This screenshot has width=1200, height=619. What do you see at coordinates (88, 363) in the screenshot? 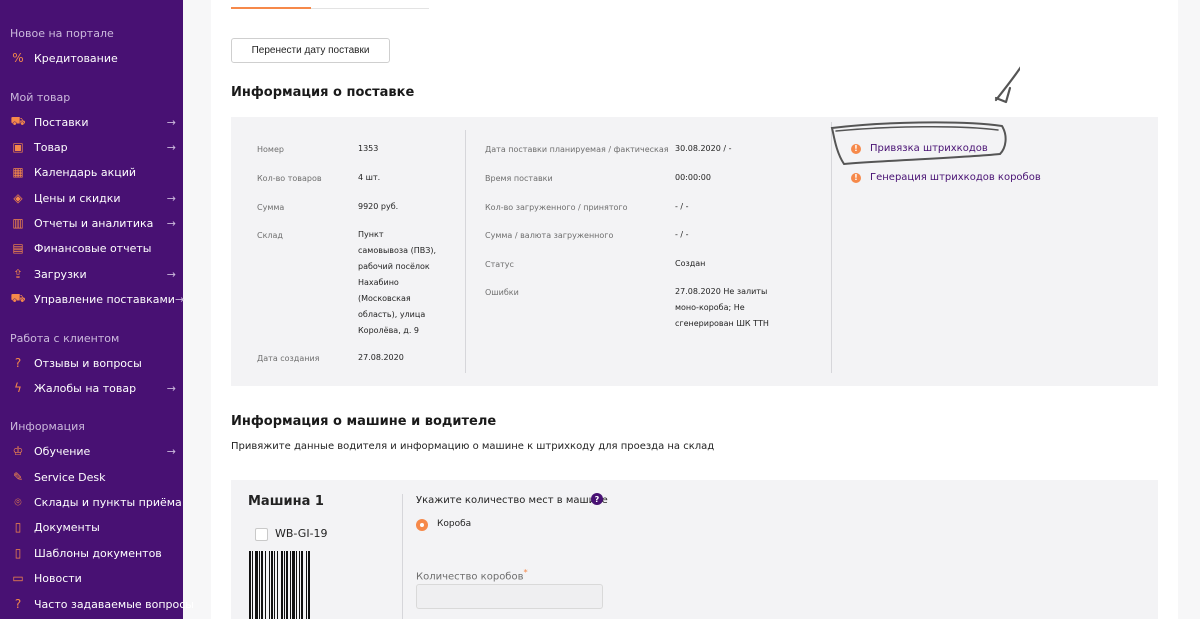
I see `sidebar-item-label: Отзывы и вопросы` at bounding box center [88, 363].